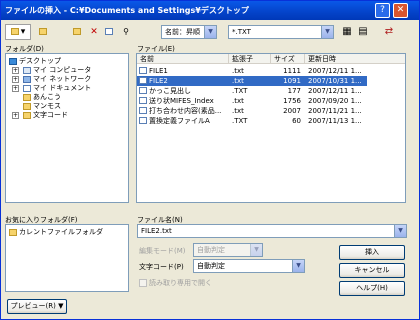 The height and width of the screenshot is (320, 420). Describe the element at coordinates (281, 32) in the screenshot. I see `filter-dropdown: *.TXT ▼` at that location.